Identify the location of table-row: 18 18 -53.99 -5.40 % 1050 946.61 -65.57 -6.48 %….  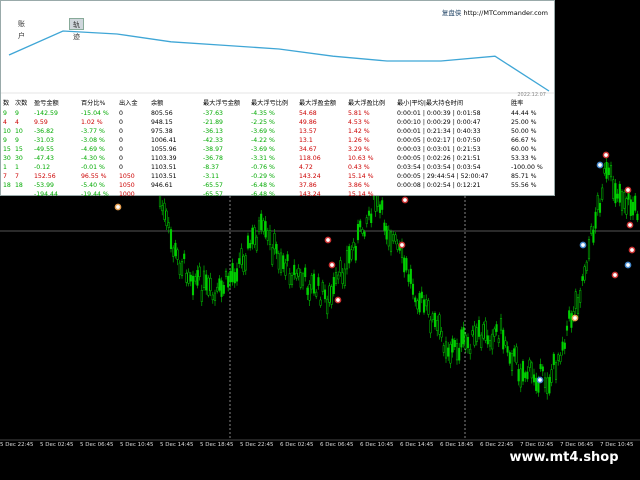
(277, 185).